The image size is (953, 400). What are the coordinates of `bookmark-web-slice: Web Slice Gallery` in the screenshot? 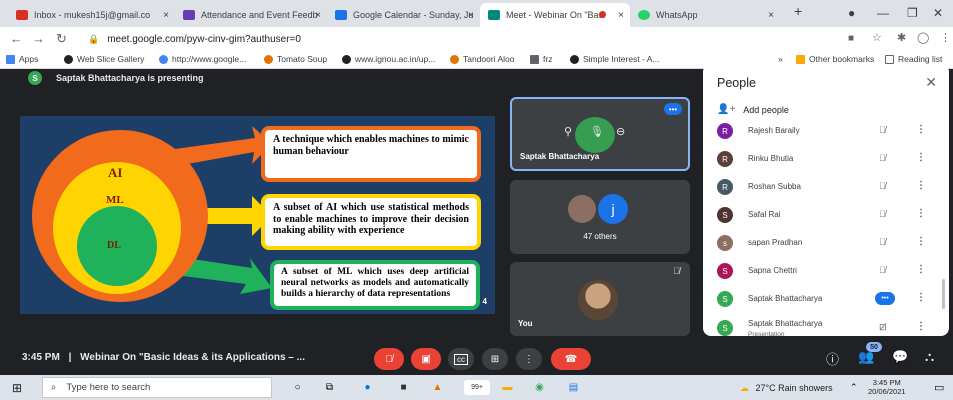 It's located at (104, 59).